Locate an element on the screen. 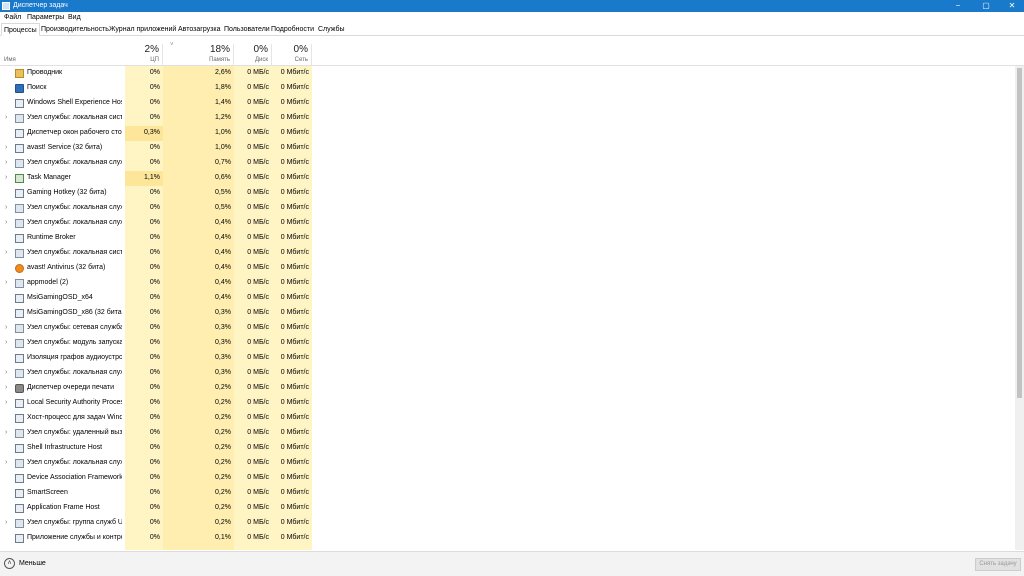  process-row: MsiGamingOSD_x64 0% 0,4% 0 МБ/с 0 Мбит/с is located at coordinates (156, 298).